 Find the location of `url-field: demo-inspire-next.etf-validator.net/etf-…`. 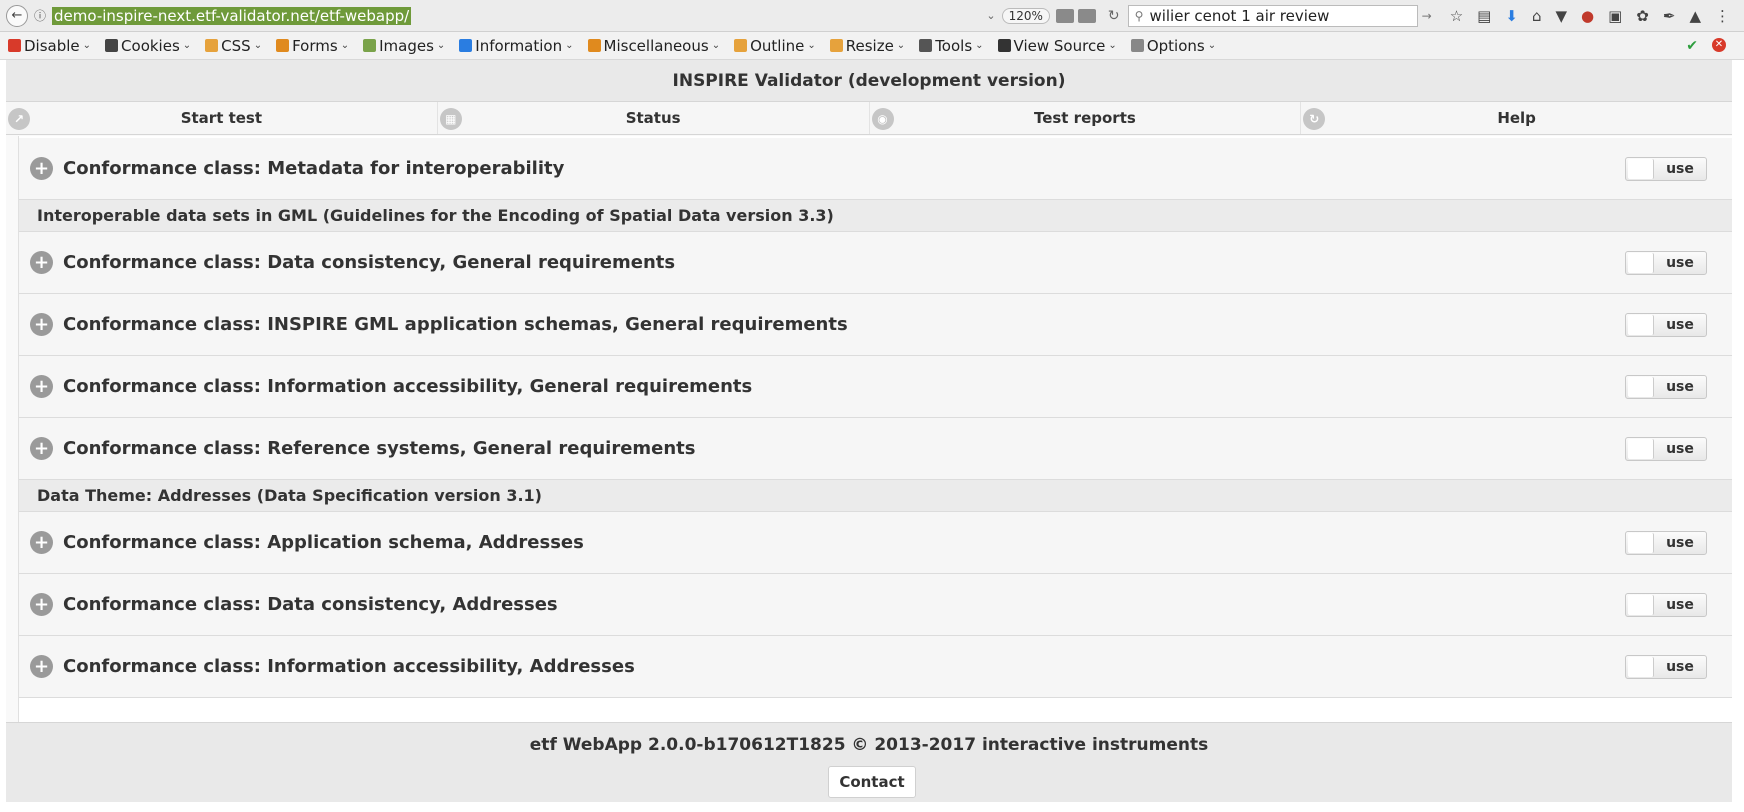

url-field: demo-inspire-next.etf-validator.net/etf-… is located at coordinates (232, 15).